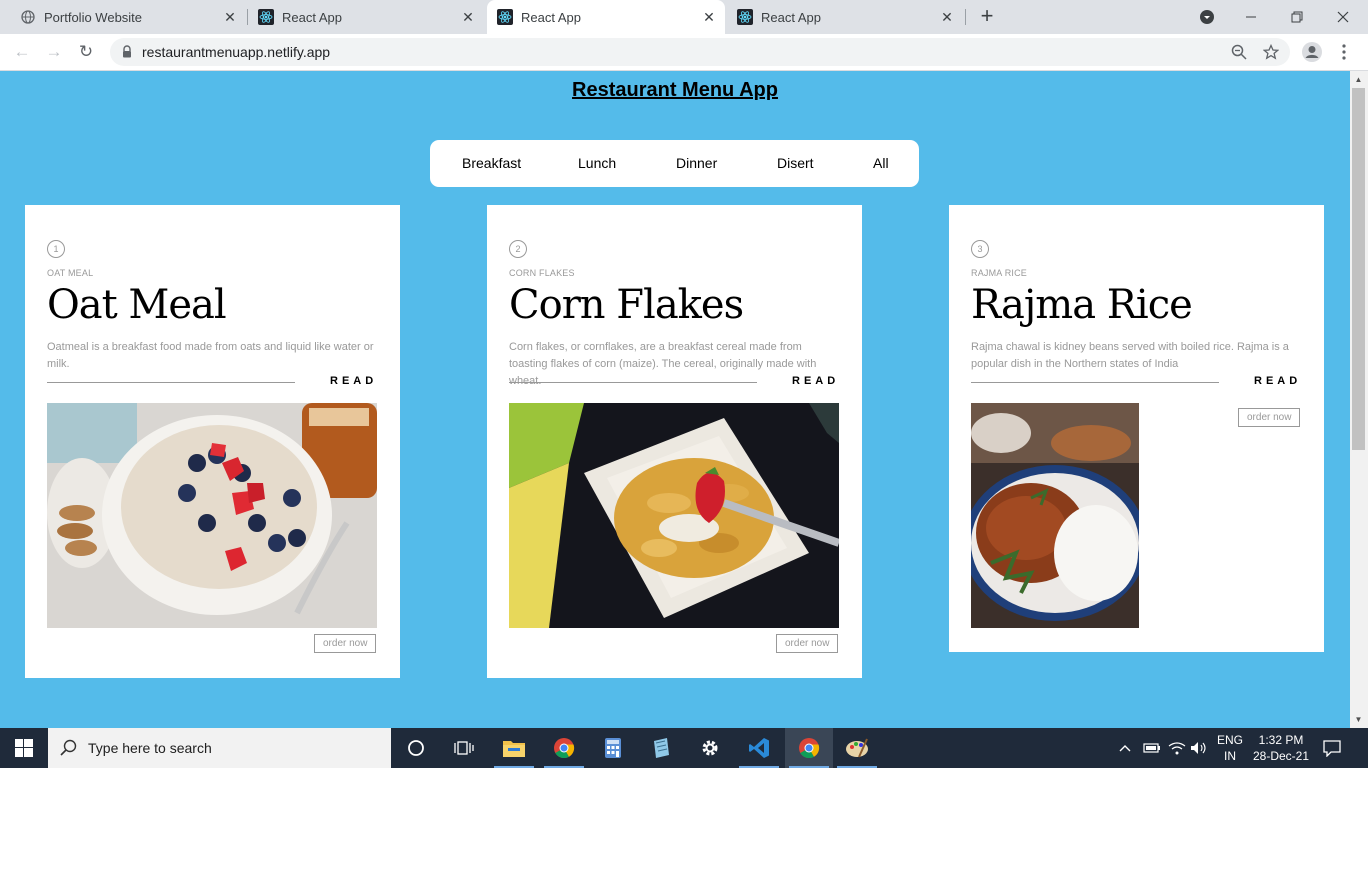 The image size is (1368, 884). I want to click on filter-disert-button: Disert, so click(795, 163).